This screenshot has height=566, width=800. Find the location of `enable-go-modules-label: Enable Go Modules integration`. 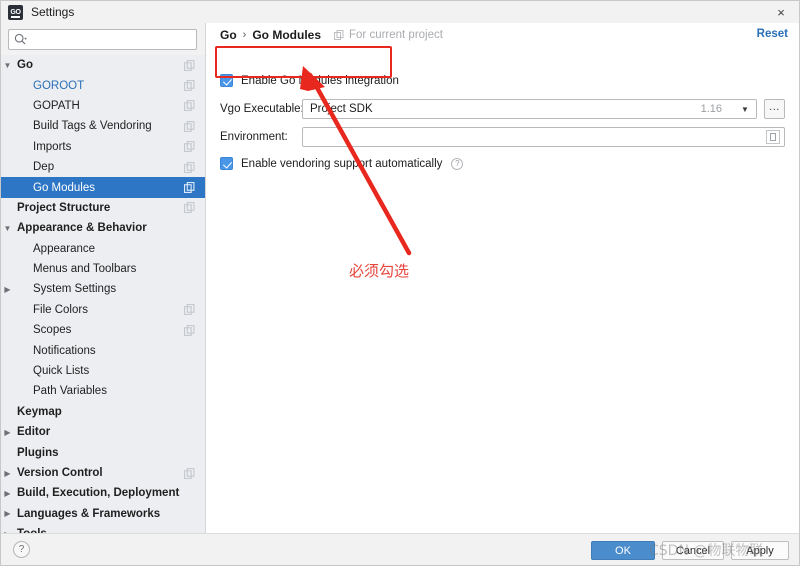

enable-go-modules-label: Enable Go Modules integration is located at coordinates (320, 80).